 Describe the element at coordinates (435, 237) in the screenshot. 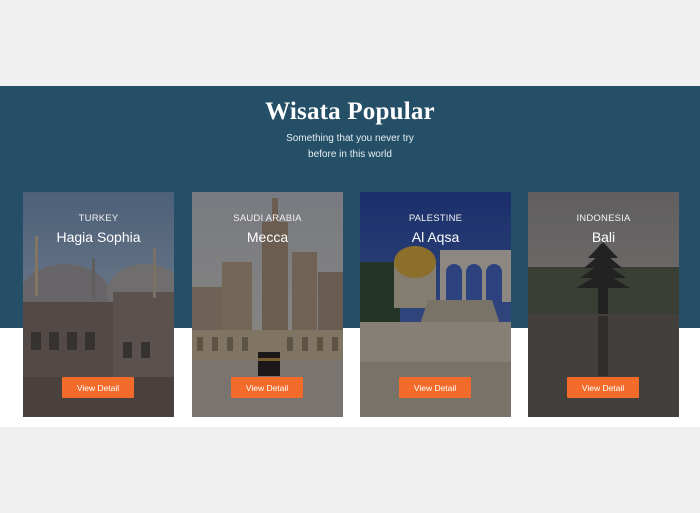

I see `card-place: Al Aqsa` at that location.